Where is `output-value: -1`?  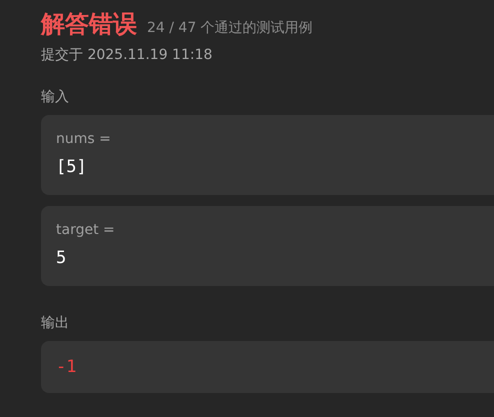 output-value: -1 is located at coordinates (67, 367).